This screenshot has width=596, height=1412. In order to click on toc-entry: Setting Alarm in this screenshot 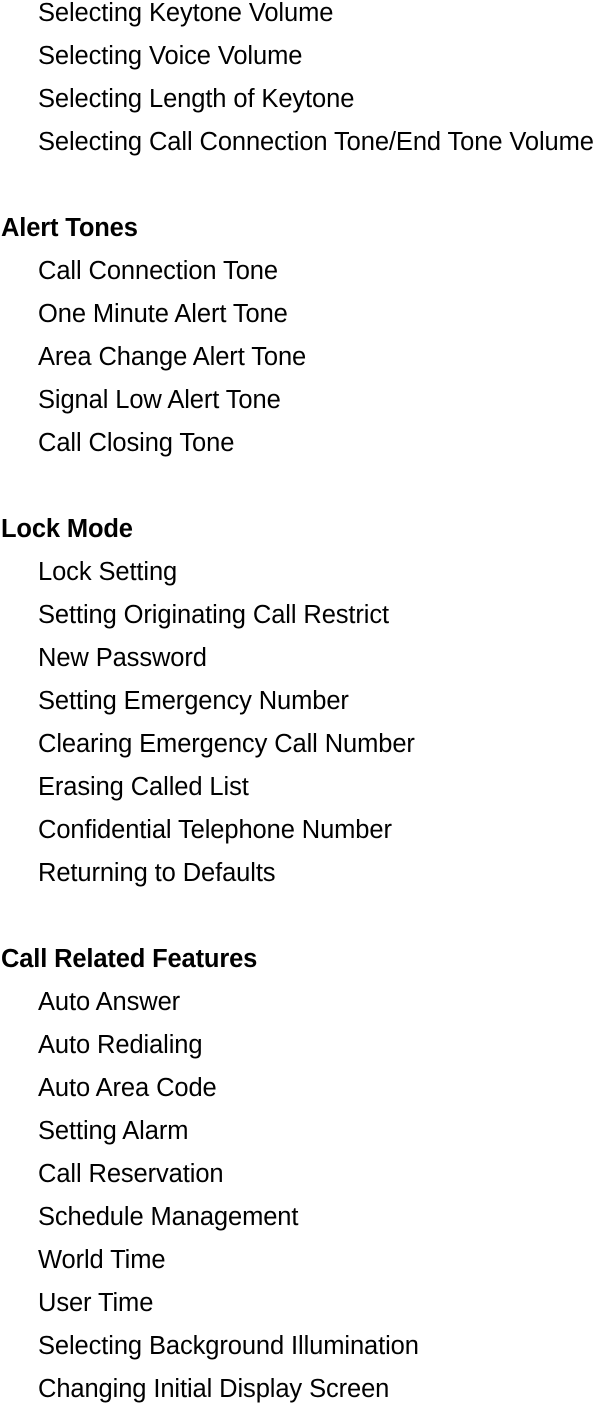, I will do `click(298, 1131)`.